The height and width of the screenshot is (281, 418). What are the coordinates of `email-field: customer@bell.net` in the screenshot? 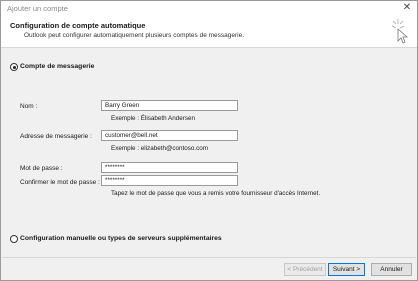 It's located at (169, 135).